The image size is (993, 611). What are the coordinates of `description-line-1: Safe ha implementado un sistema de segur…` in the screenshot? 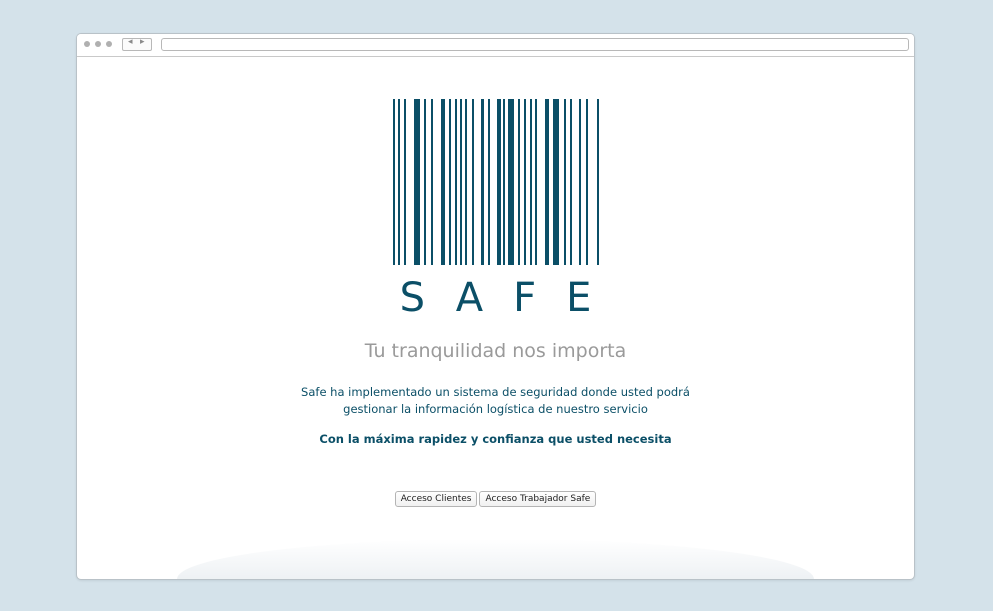 It's located at (495, 392).